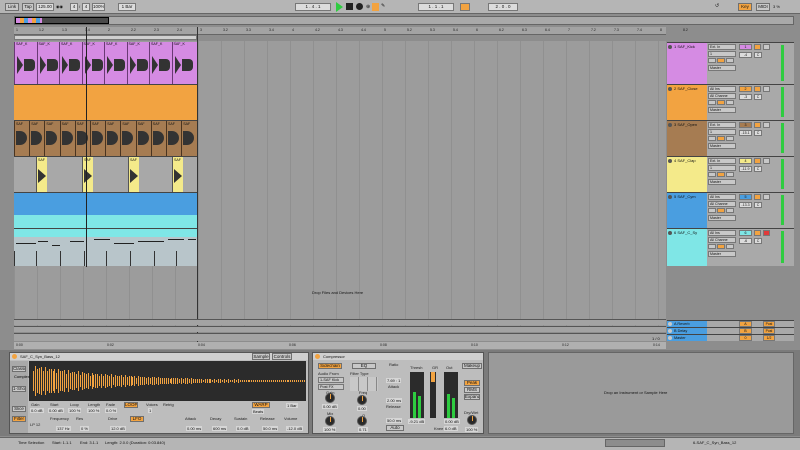 This screenshot has width=800, height=450. I want to click on return-post: 1/2, so click(769, 338).